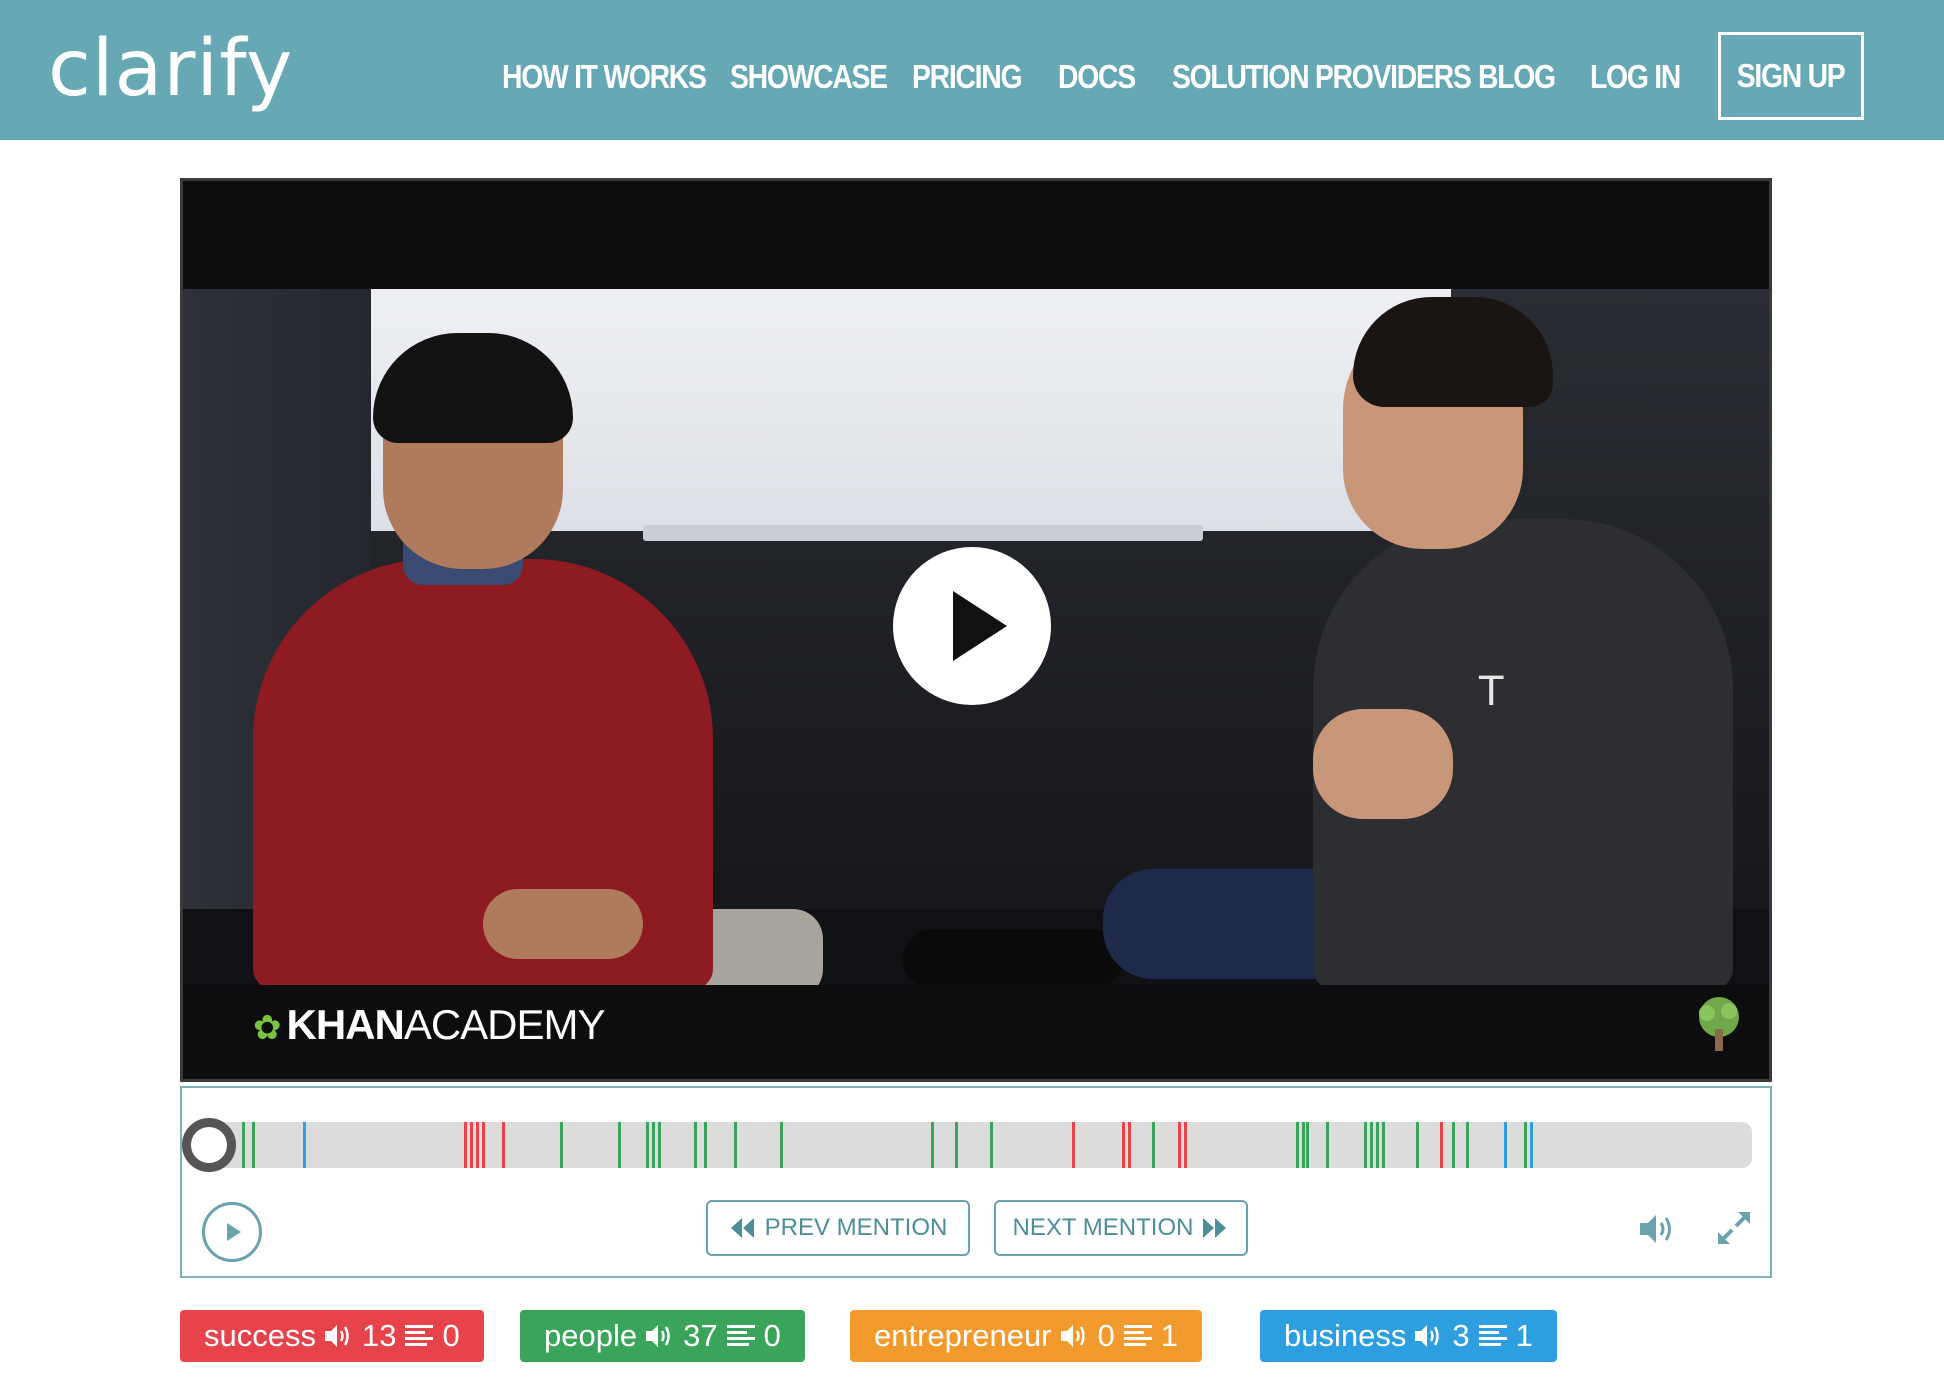 Image resolution: width=1944 pixels, height=1388 pixels. What do you see at coordinates (504, 1024) in the screenshot?
I see `brand-rest: ACADEMY` at bounding box center [504, 1024].